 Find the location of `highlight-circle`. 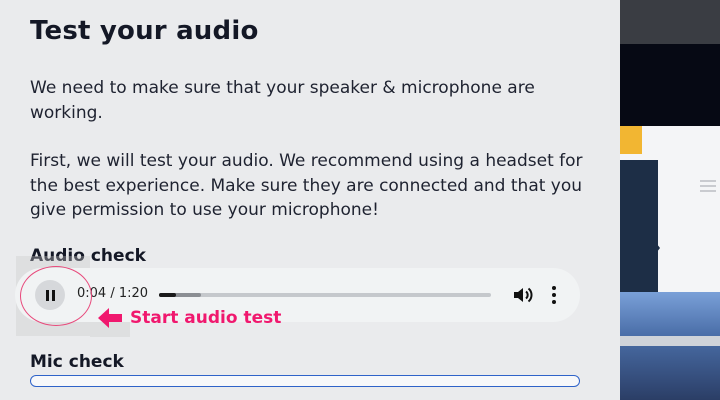

highlight-circle is located at coordinates (56, 296).